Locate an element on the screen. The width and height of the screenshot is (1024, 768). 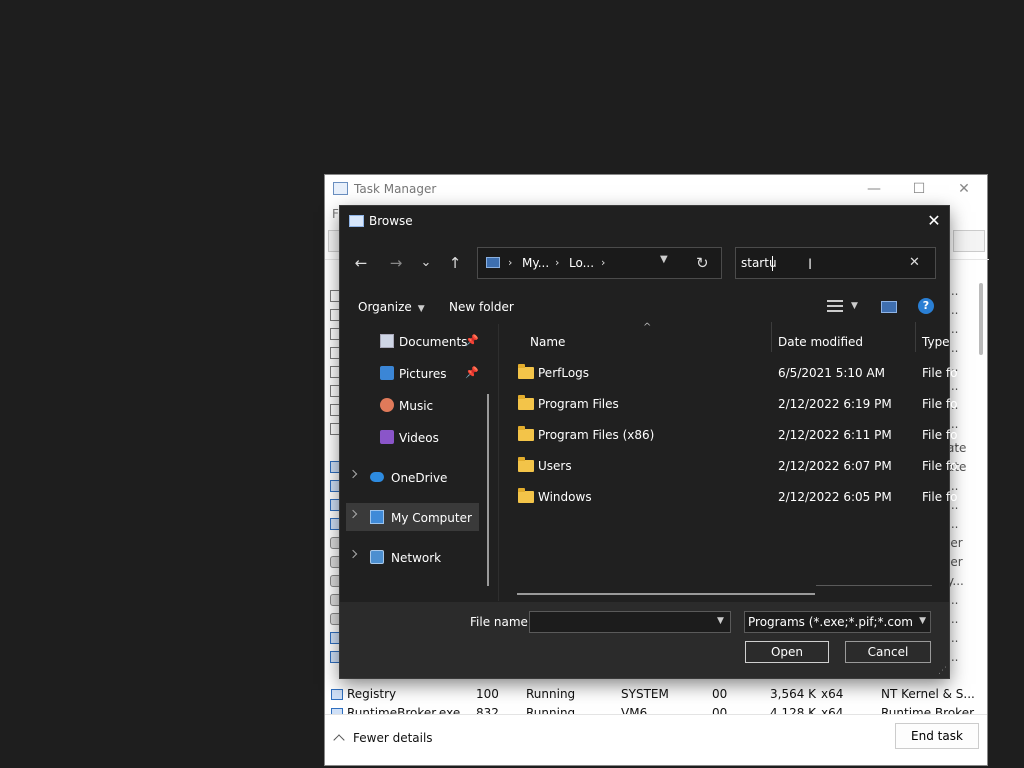
nav-item-label: My Computer is located at coordinates (431, 518).